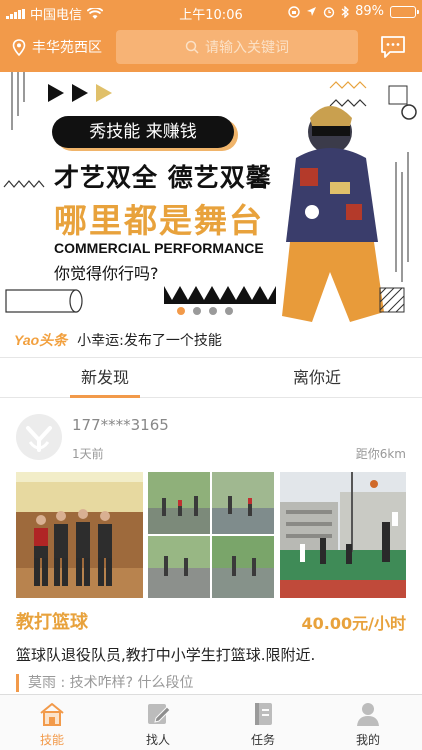  I want to click on user-icon, so click(368, 714).